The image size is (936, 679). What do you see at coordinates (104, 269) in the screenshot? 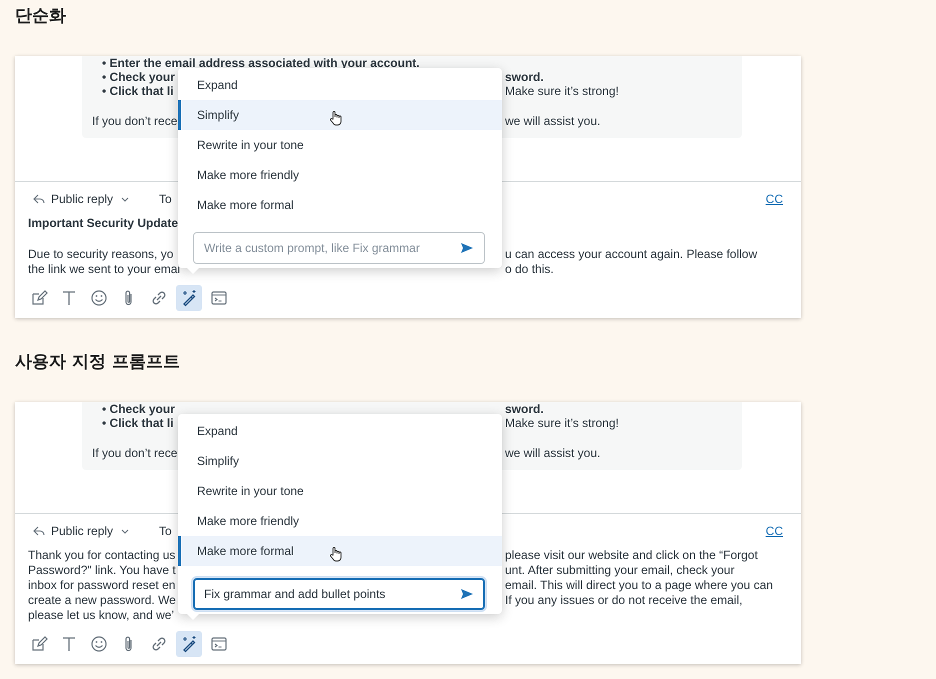
I see `message-text: the link we sent to your emai` at bounding box center [104, 269].